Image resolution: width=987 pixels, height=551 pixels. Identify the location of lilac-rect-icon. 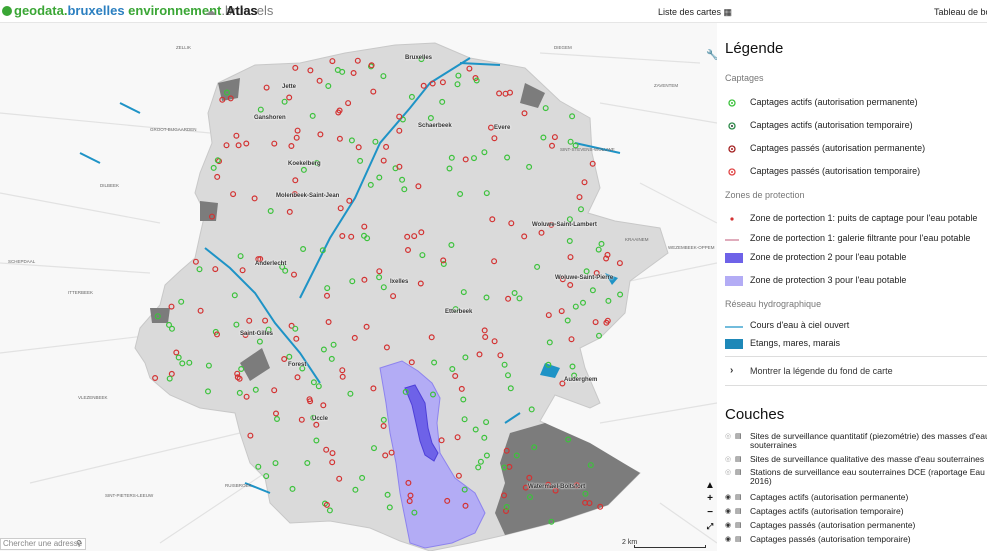
(734, 281).